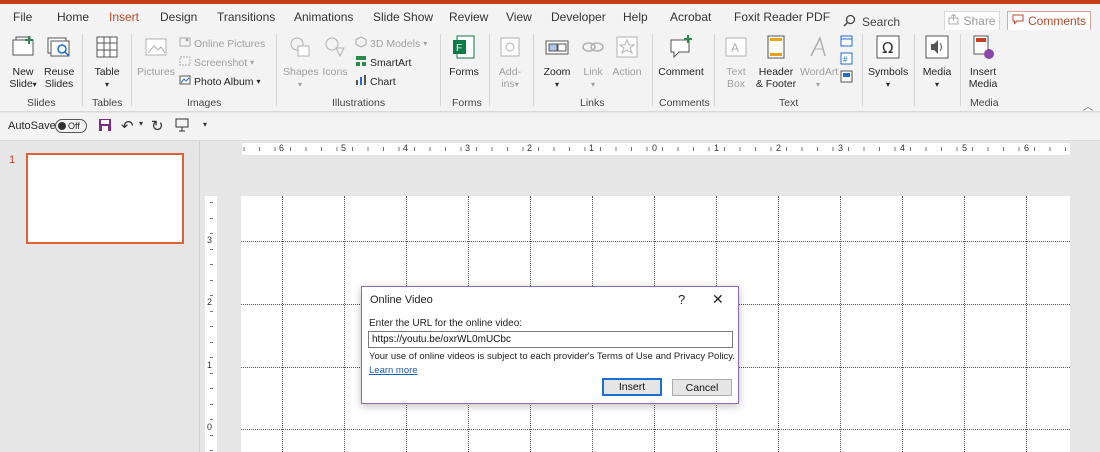 The image size is (1100, 452). Describe the element at coordinates (736, 62) in the screenshot. I see `text-box-button: A Text Box` at that location.